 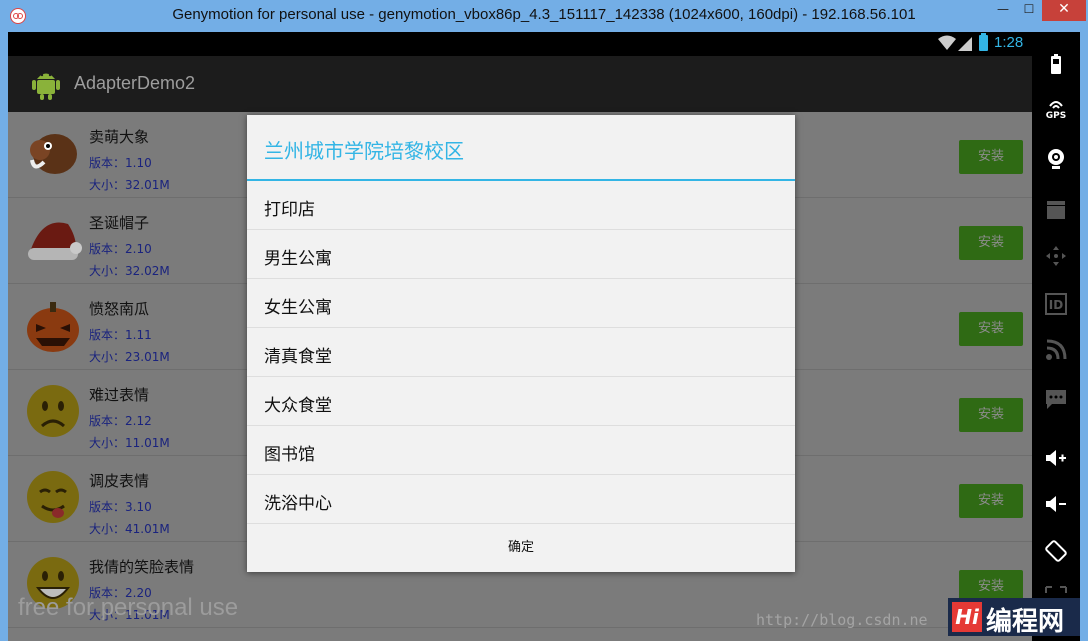 I want to click on site-logo: Hi 编程网, so click(x=1014, y=617).